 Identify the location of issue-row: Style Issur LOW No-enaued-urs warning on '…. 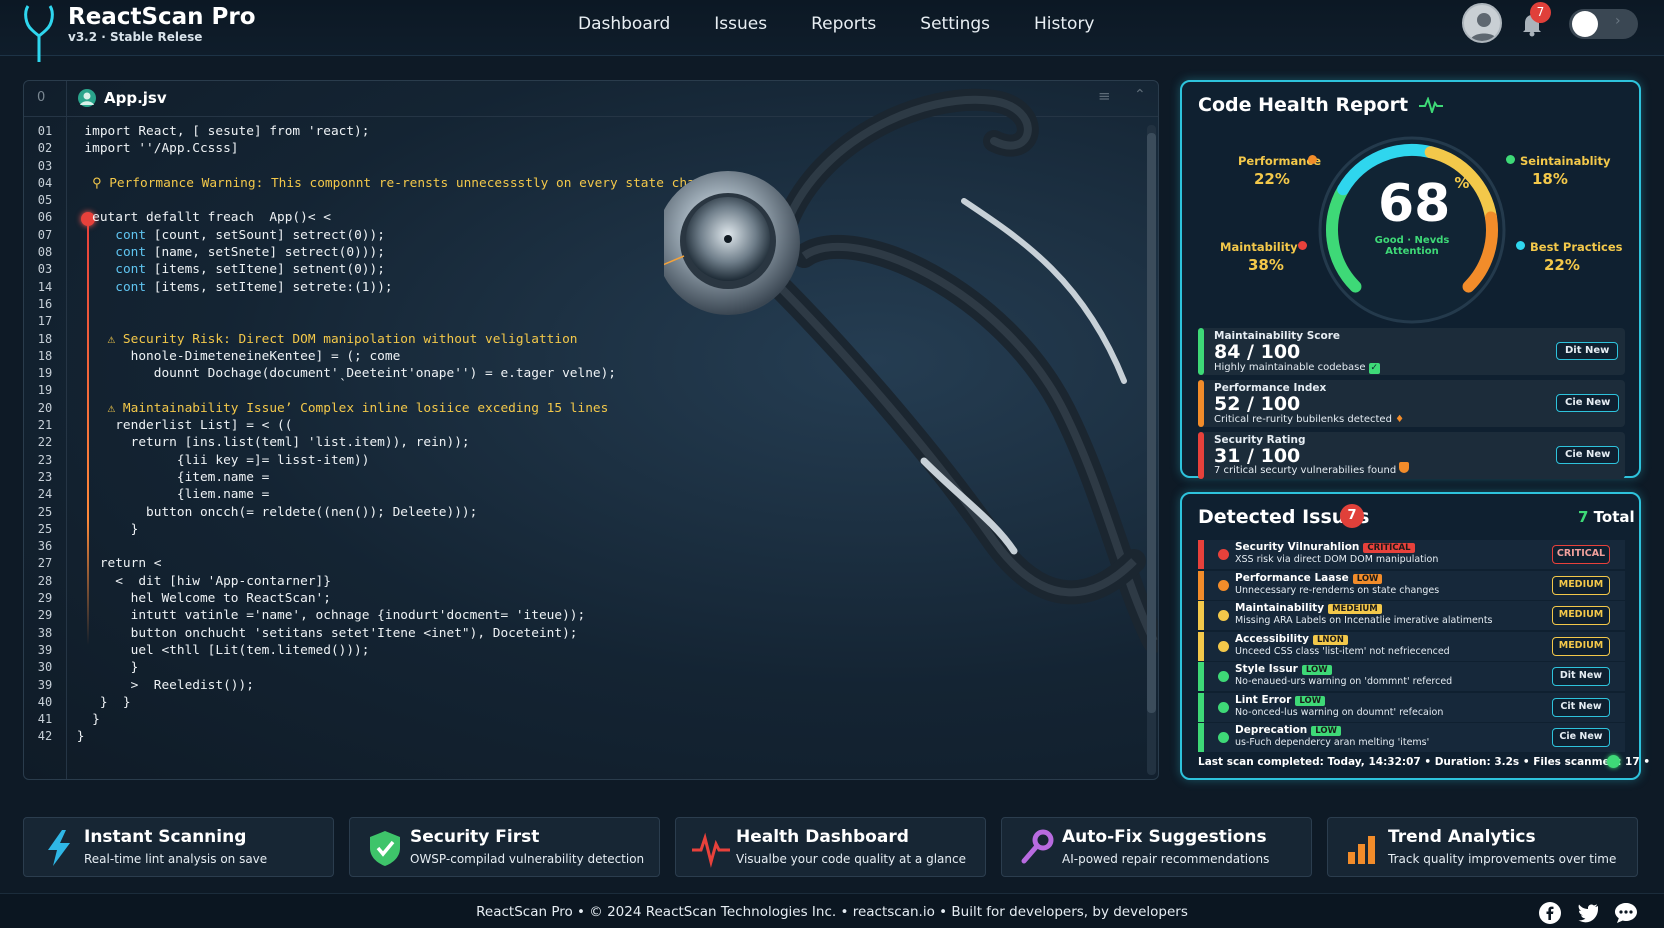
(1411, 676).